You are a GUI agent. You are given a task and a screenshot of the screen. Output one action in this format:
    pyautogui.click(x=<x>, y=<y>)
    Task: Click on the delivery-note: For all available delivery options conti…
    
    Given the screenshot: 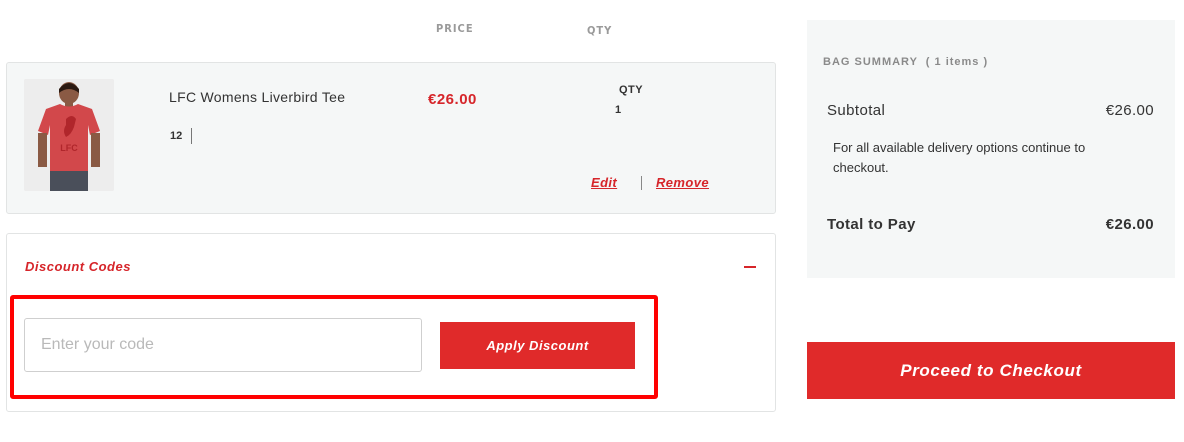 What is the action you would take?
    pyautogui.click(x=959, y=157)
    